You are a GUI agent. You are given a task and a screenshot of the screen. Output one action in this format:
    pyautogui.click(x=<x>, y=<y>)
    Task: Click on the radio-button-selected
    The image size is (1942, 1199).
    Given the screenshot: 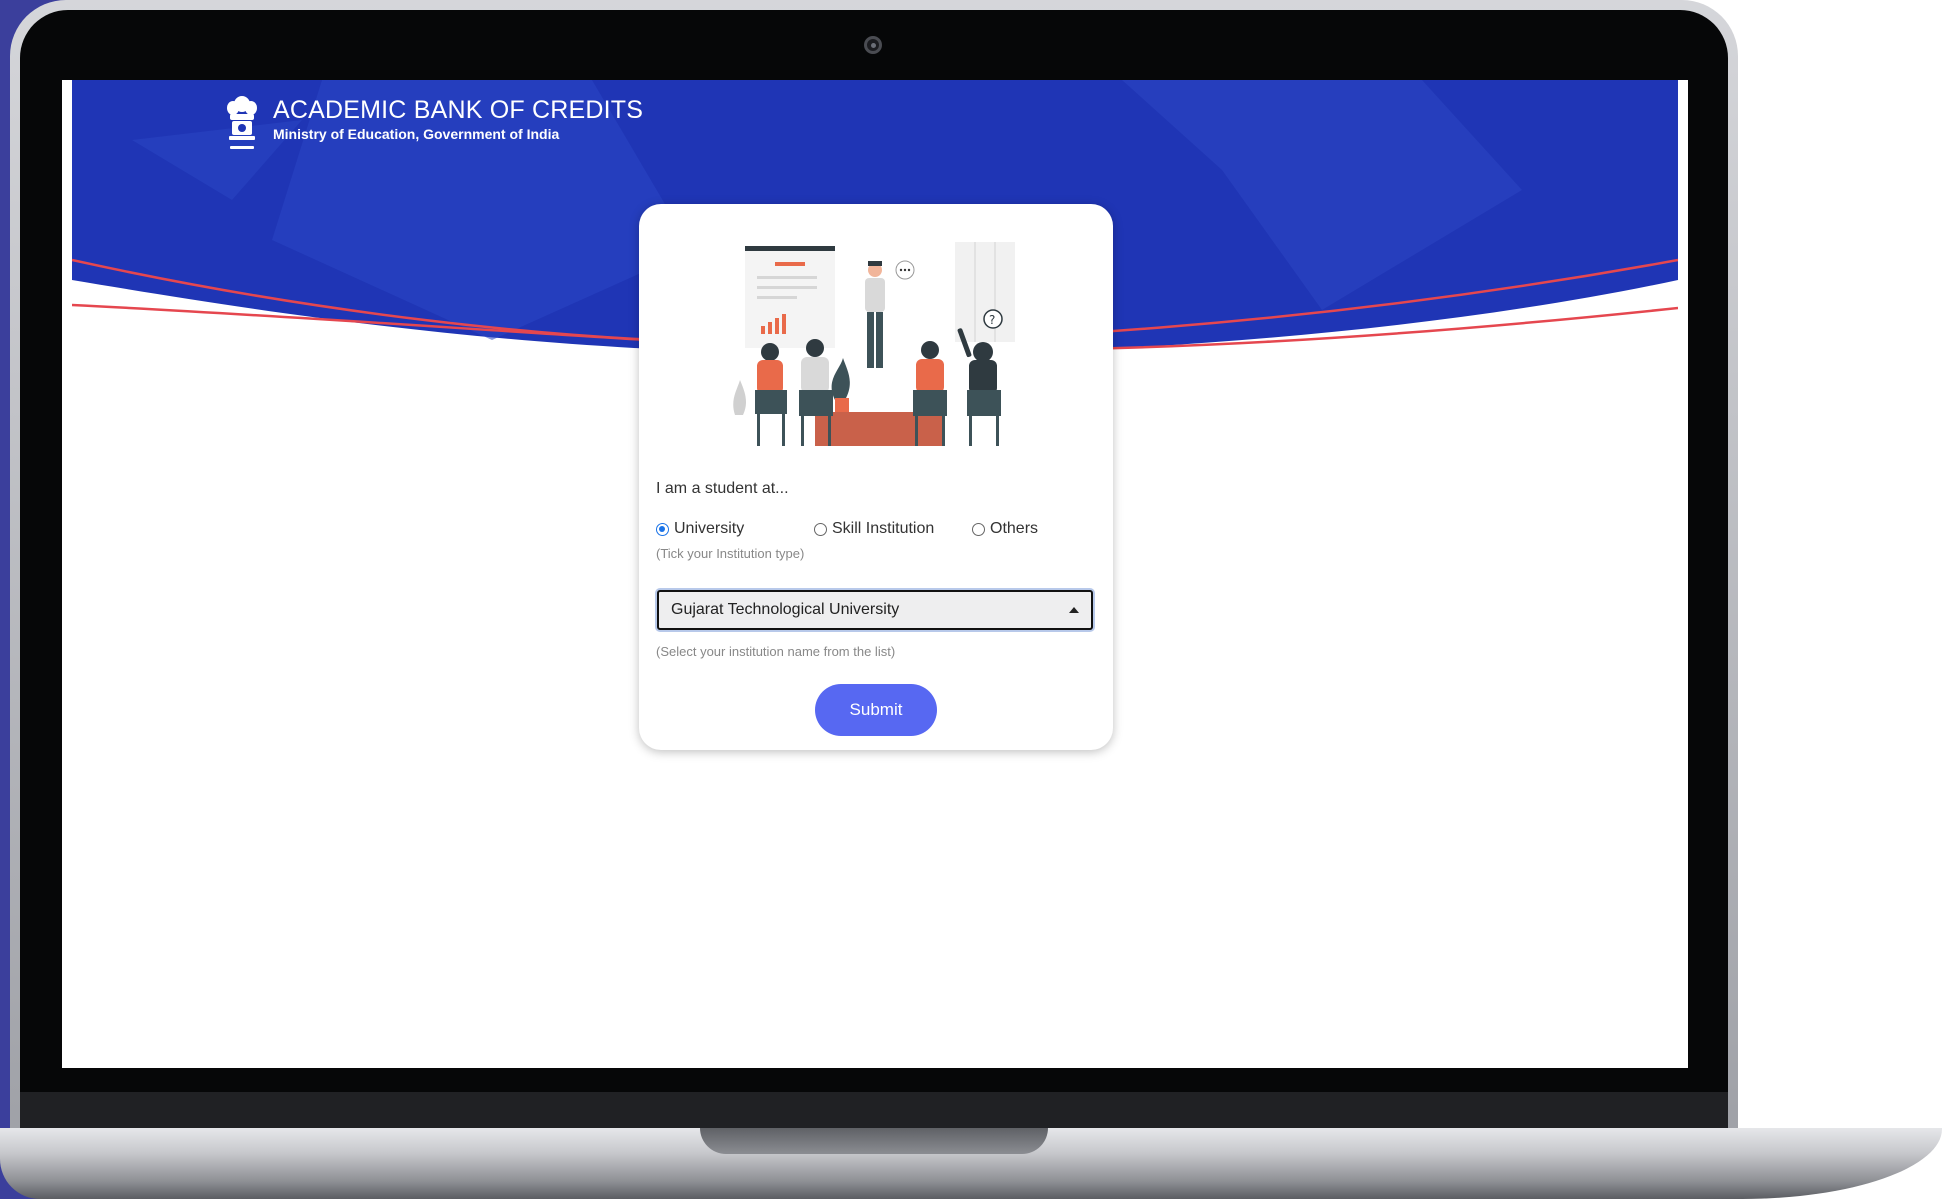 What is the action you would take?
    pyautogui.click(x=662, y=529)
    